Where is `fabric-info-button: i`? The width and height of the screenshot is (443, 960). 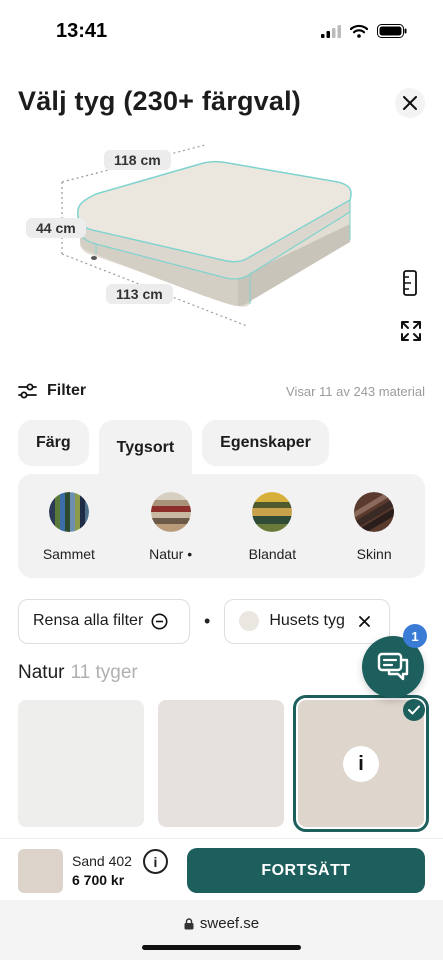
fabric-info-button: i is located at coordinates (361, 764).